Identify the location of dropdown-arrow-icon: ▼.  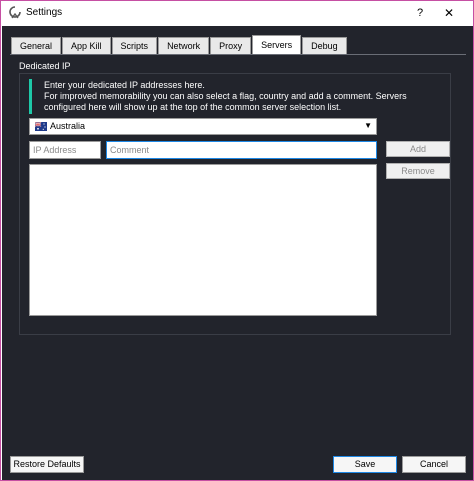
(368, 125).